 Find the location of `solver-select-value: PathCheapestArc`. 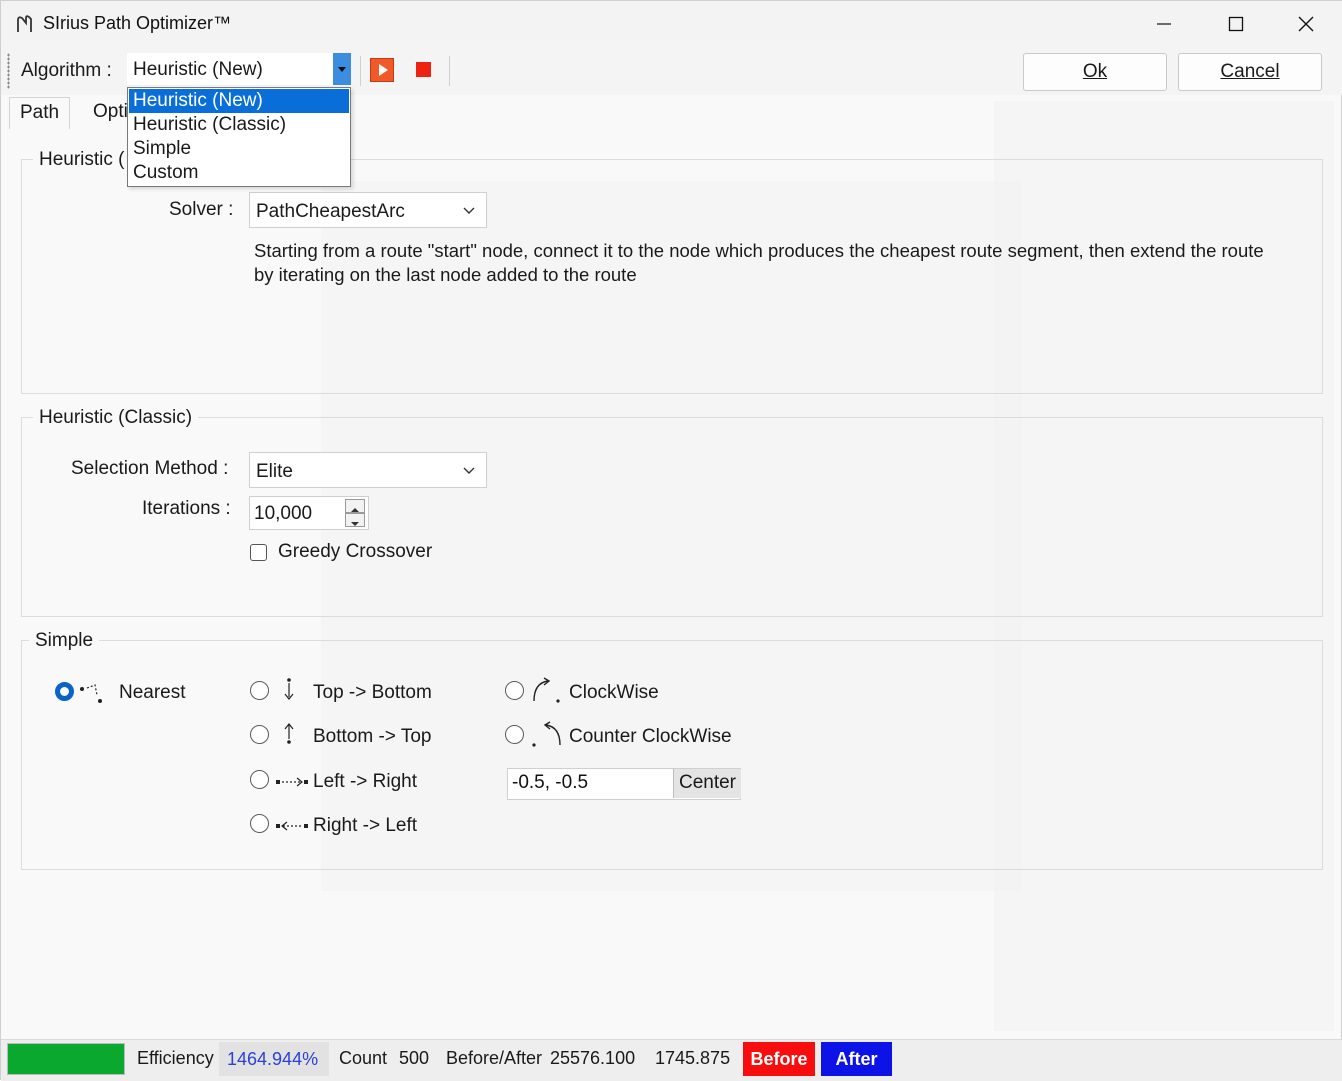

solver-select-value: PathCheapestArc is located at coordinates (330, 211).